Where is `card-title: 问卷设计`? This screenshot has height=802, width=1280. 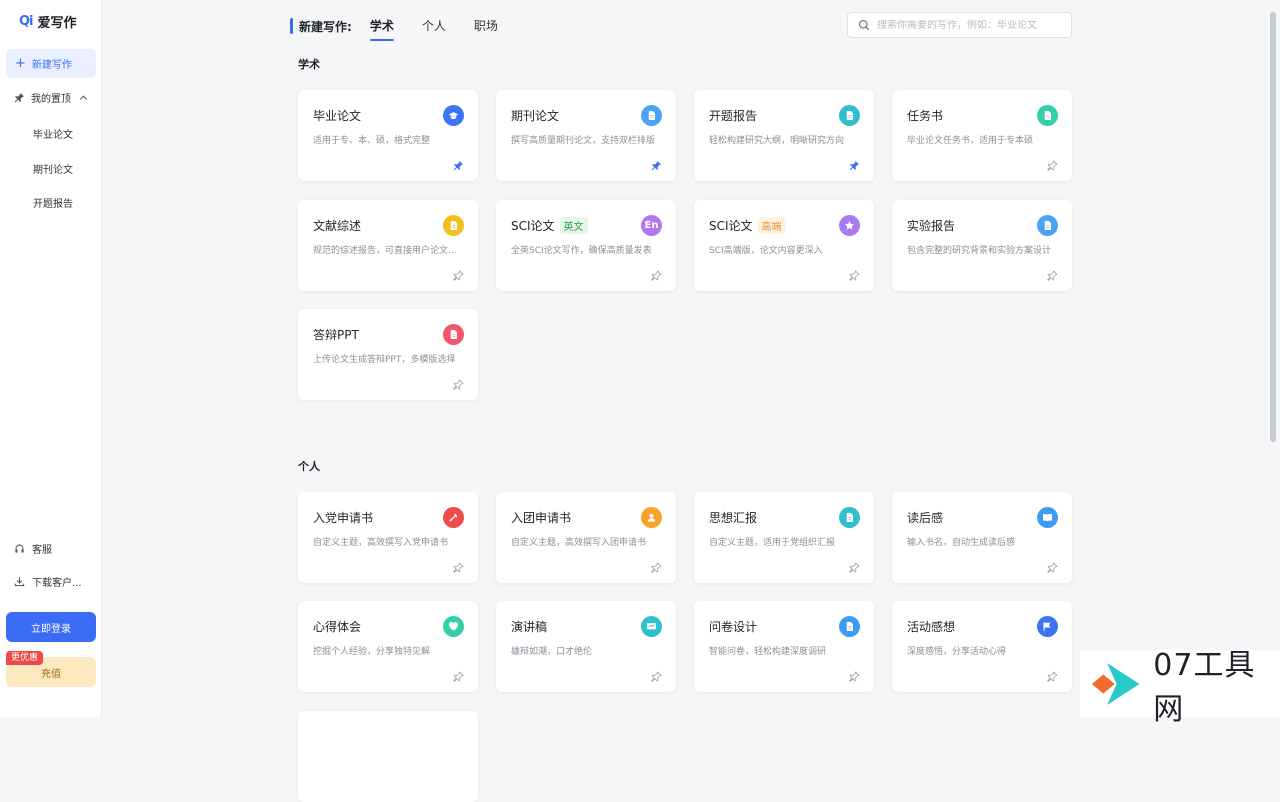 card-title: 问卷设计 is located at coordinates (733, 627).